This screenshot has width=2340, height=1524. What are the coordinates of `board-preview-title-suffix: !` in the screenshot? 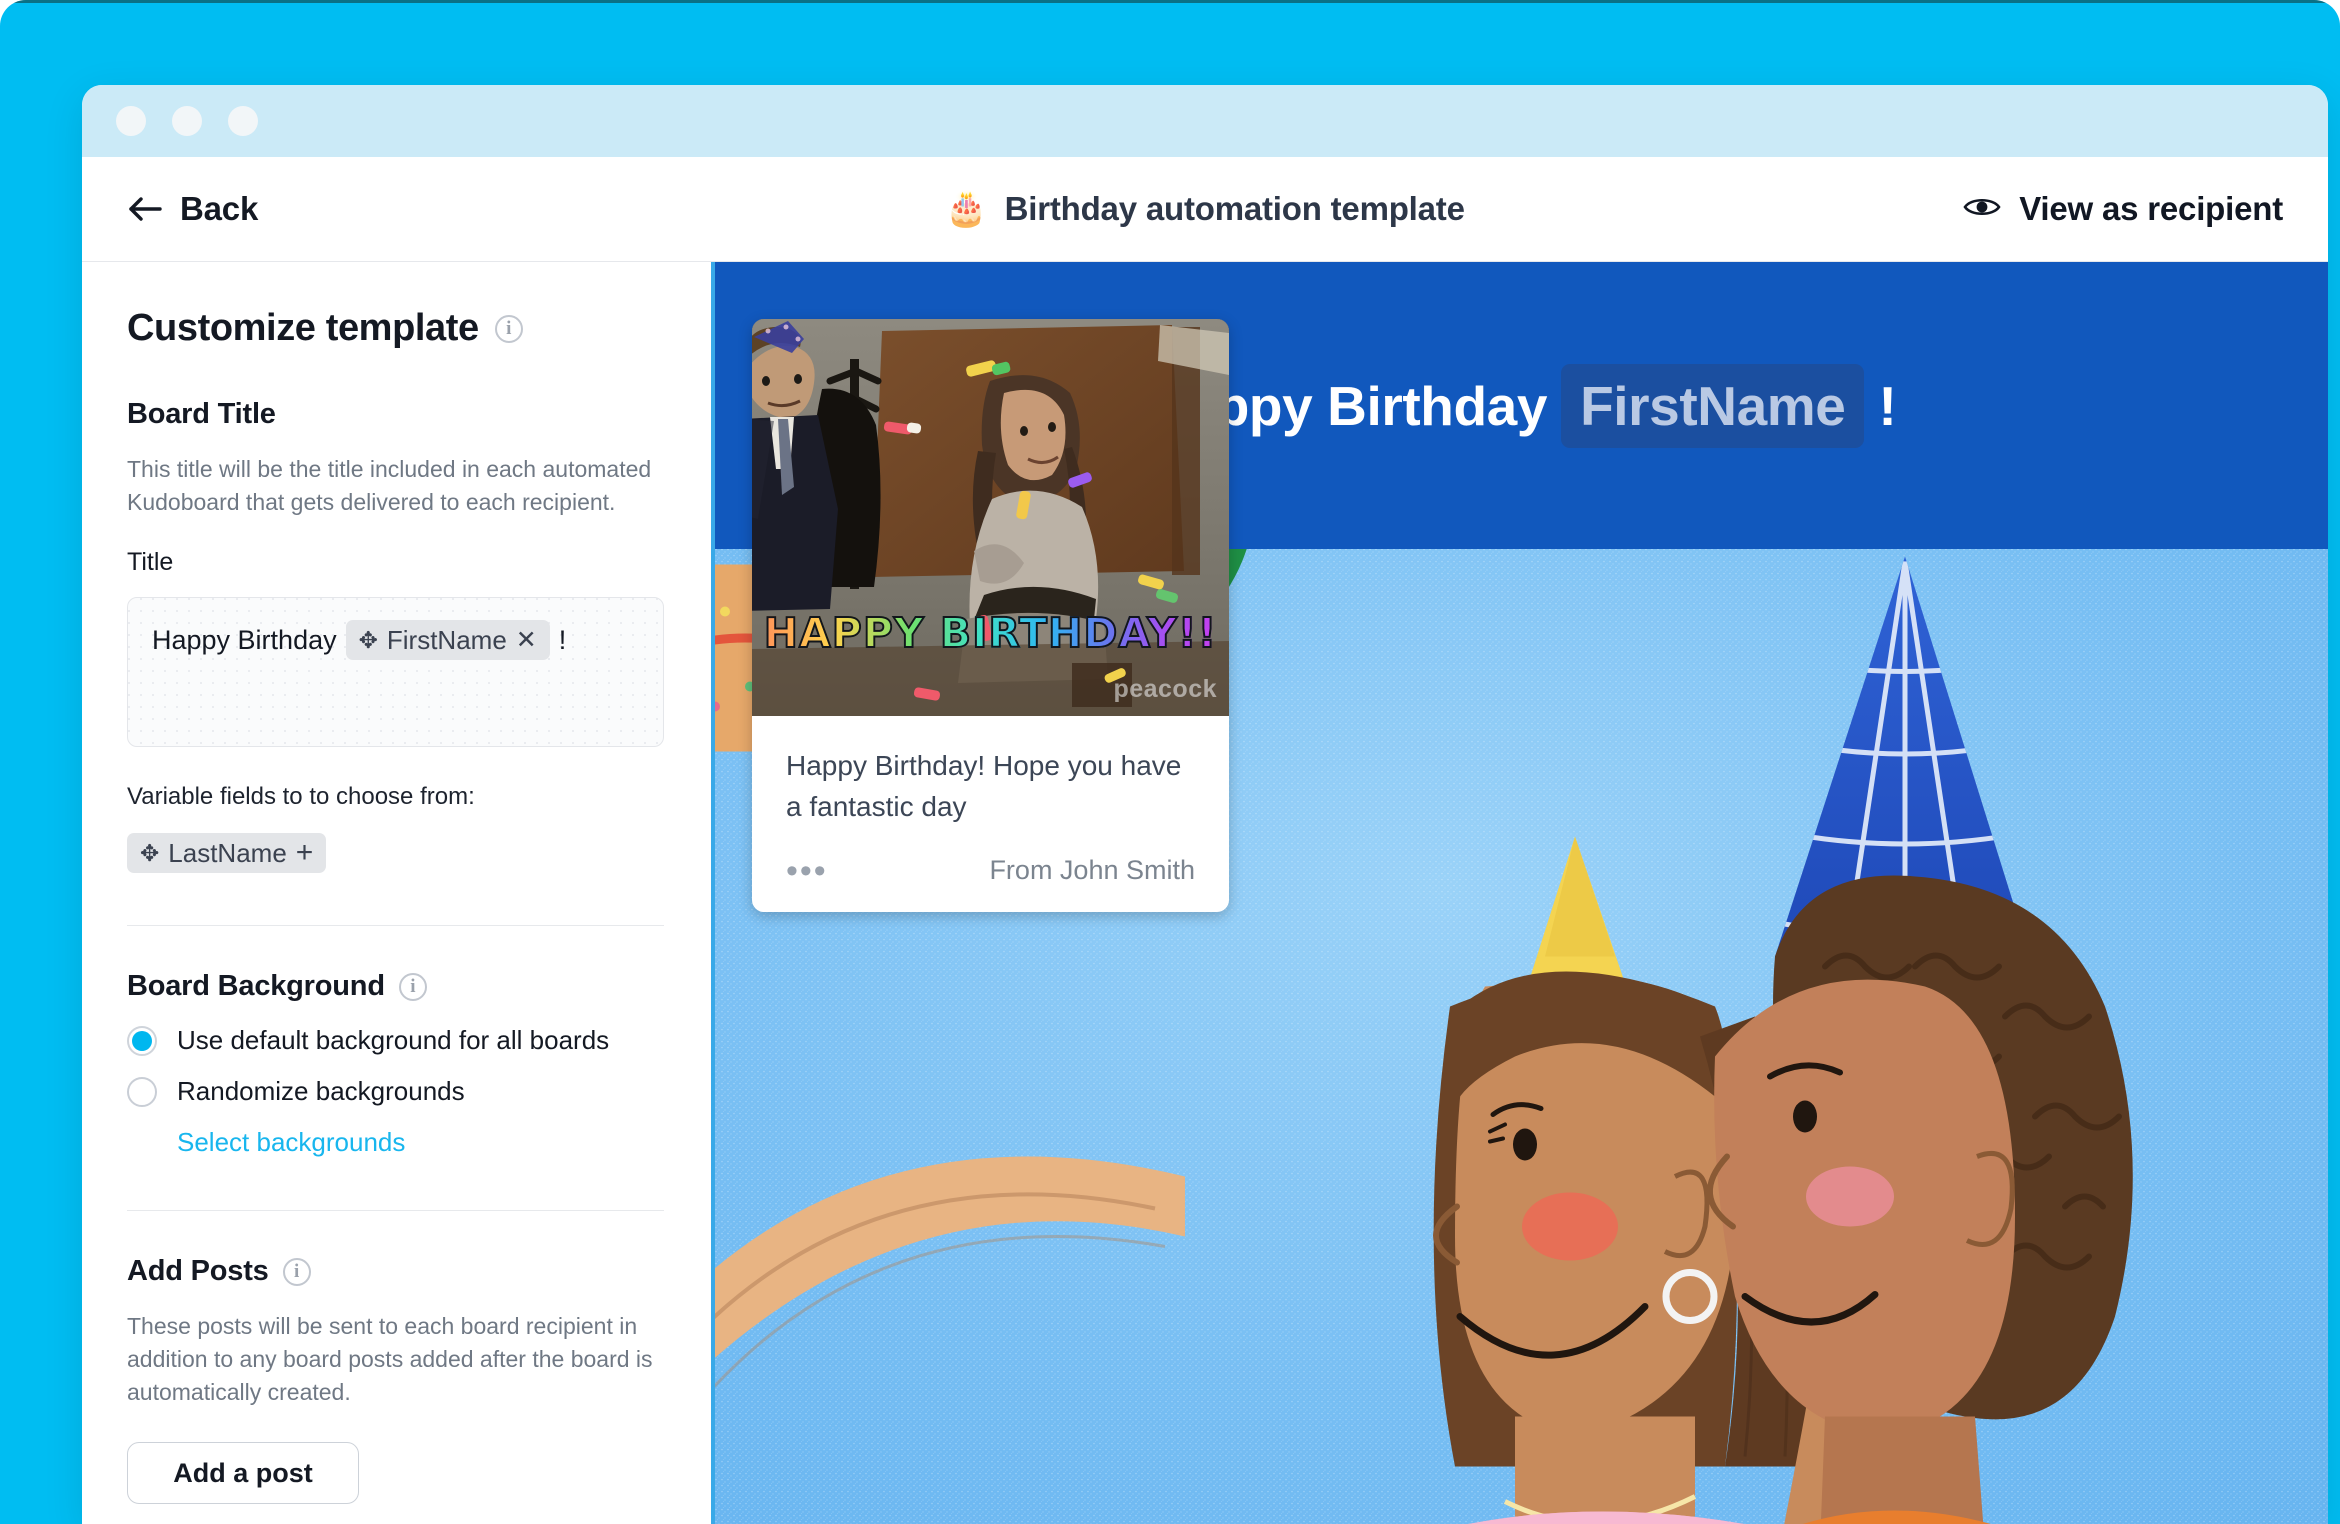 It's located at (1887, 405).